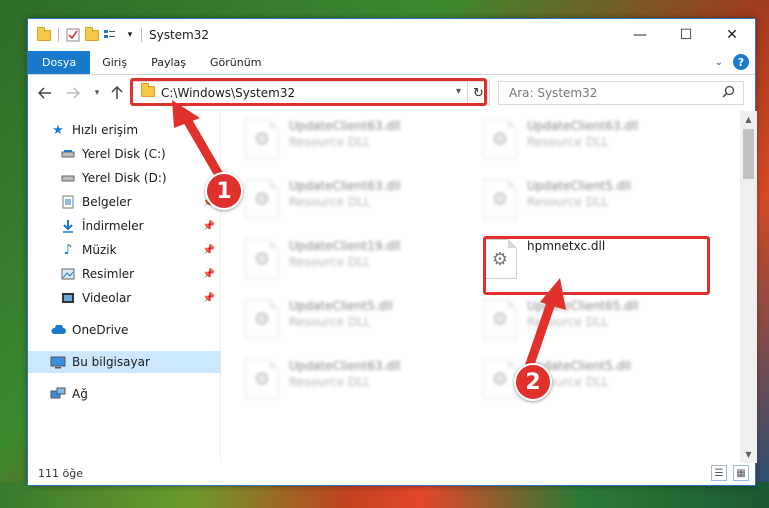 Image resolution: width=769 pixels, height=508 pixels. Describe the element at coordinates (732, 62) in the screenshot. I see `ribbon-right: ⌄ ?` at that location.